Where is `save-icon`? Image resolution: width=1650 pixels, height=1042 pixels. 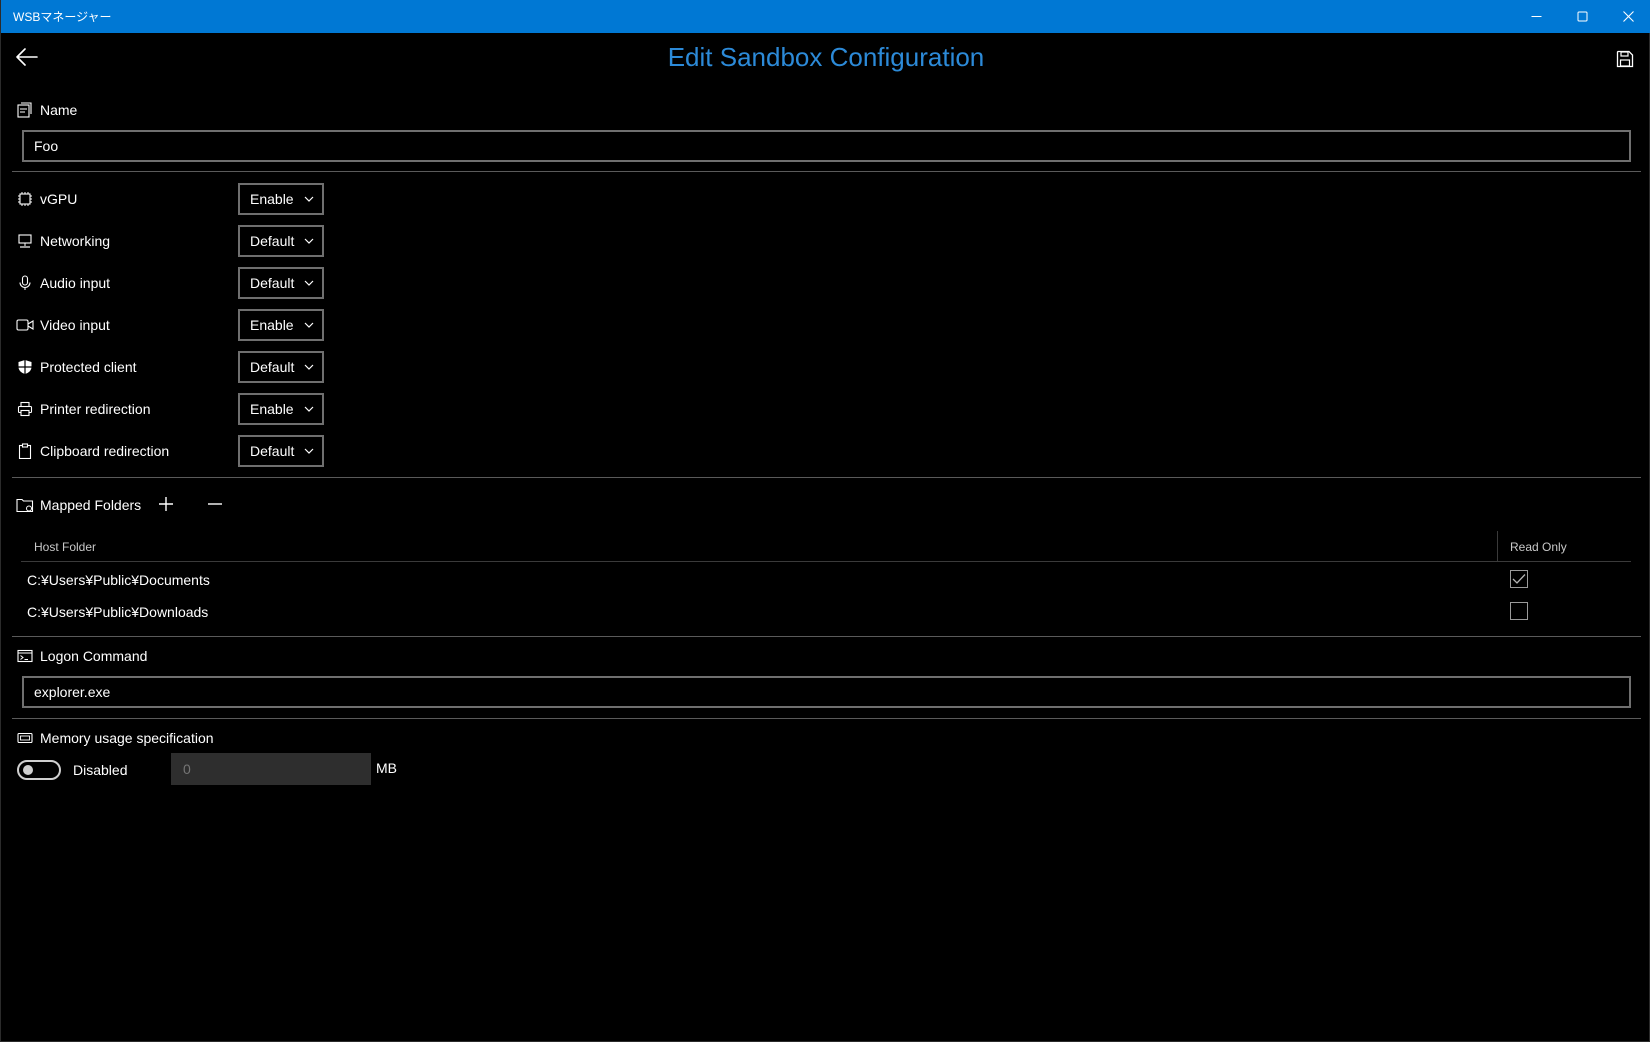
save-icon is located at coordinates (1625, 59).